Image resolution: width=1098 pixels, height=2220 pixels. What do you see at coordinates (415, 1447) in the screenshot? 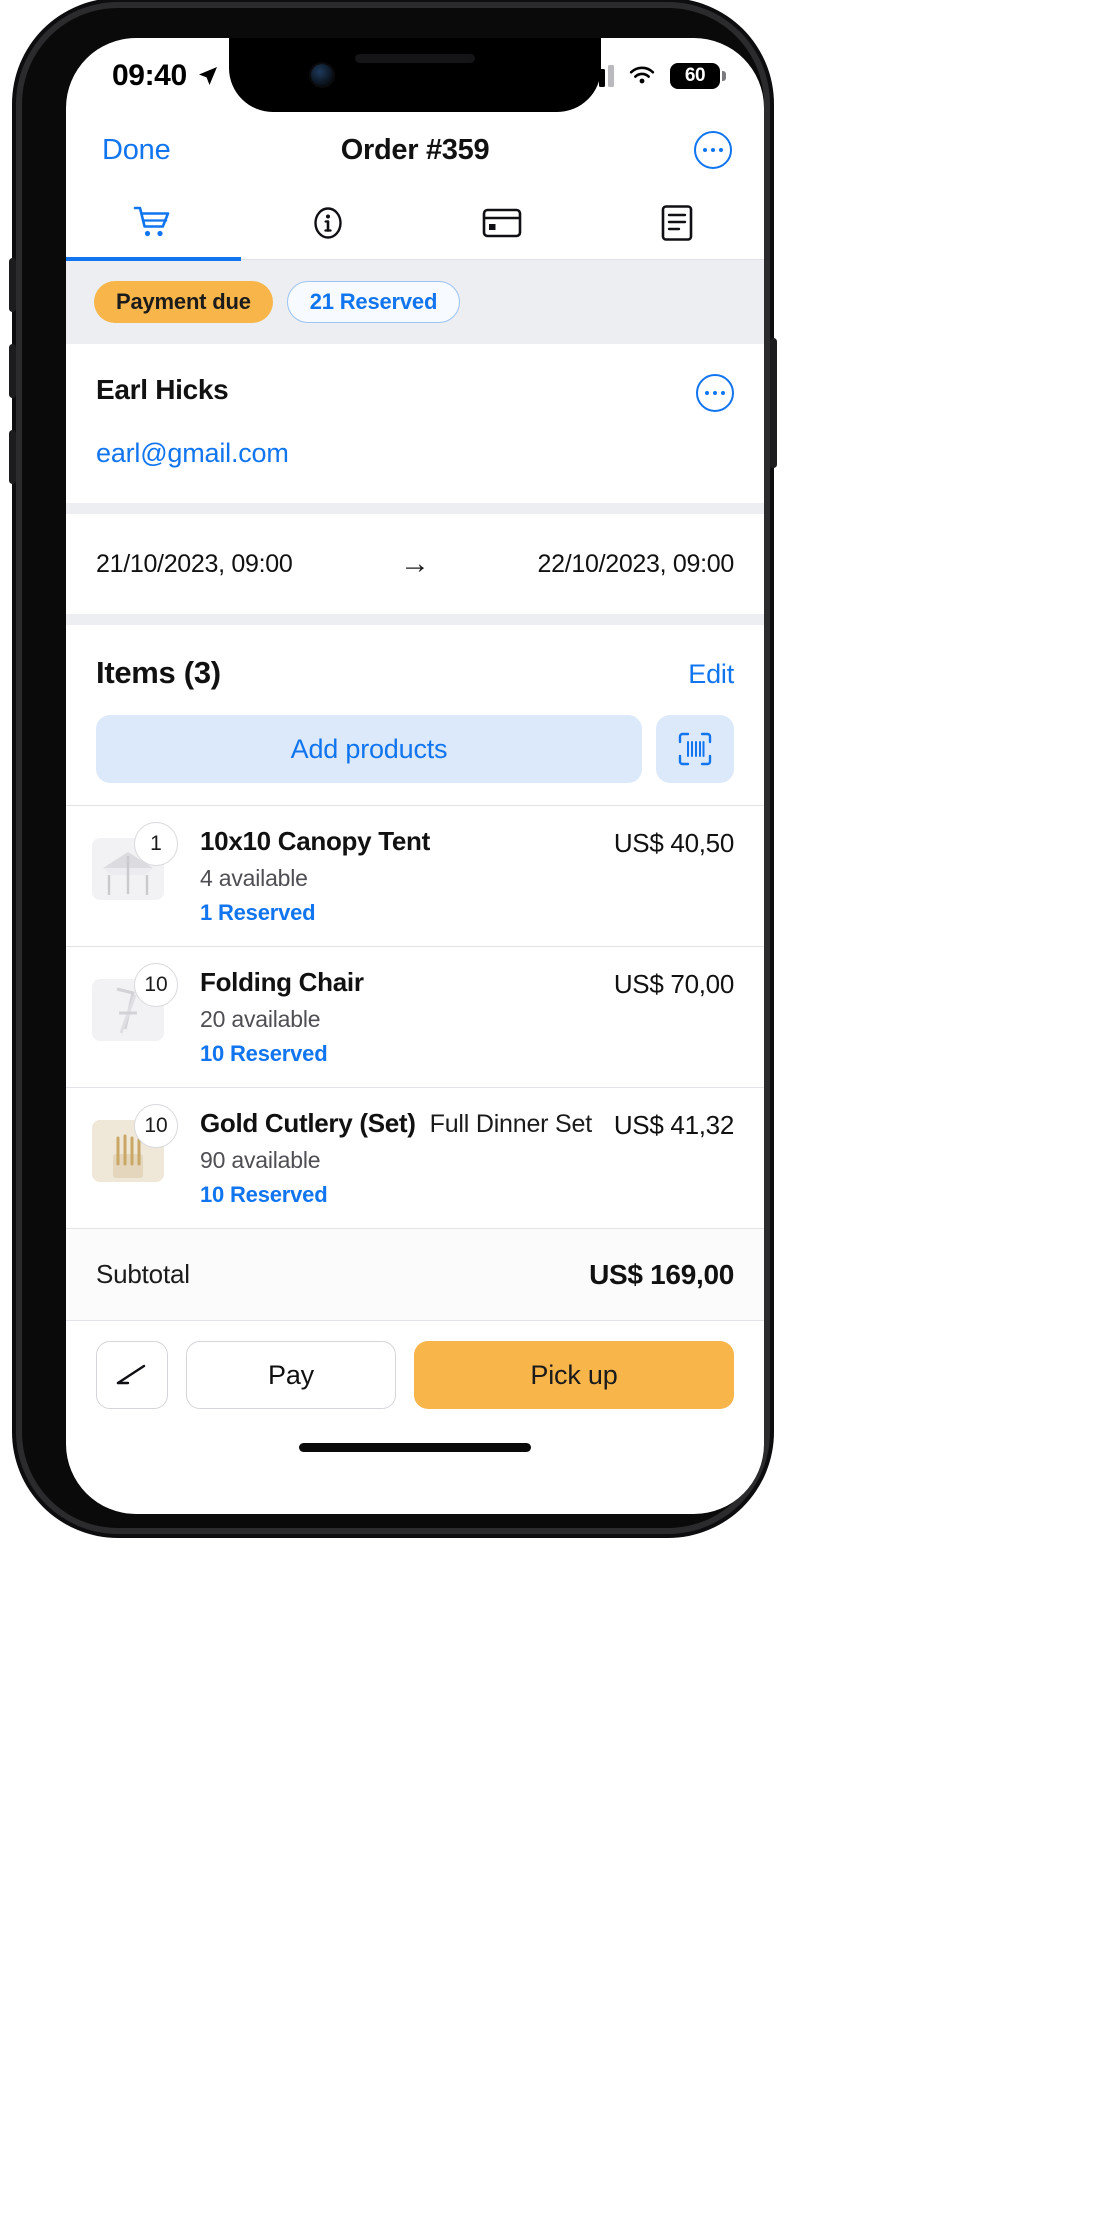
I see `home-indicator` at bounding box center [415, 1447].